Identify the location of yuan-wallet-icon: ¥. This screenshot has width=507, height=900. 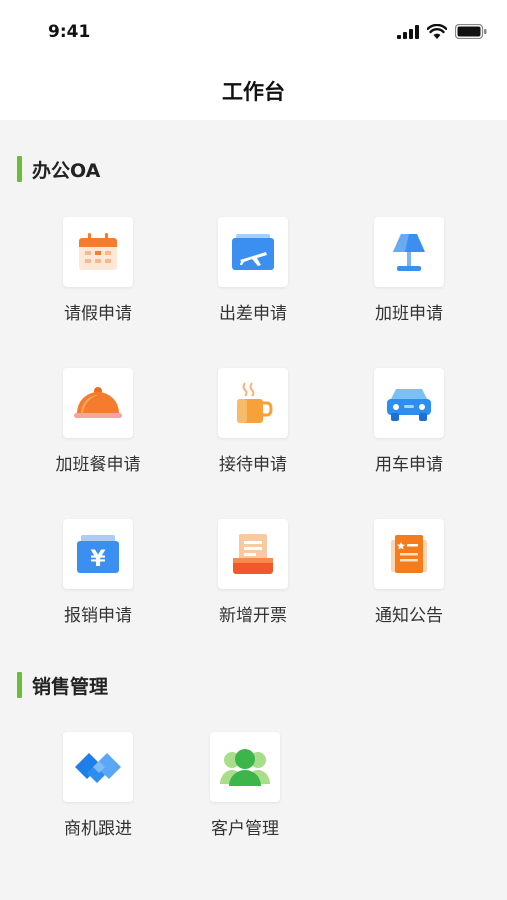
(98, 554).